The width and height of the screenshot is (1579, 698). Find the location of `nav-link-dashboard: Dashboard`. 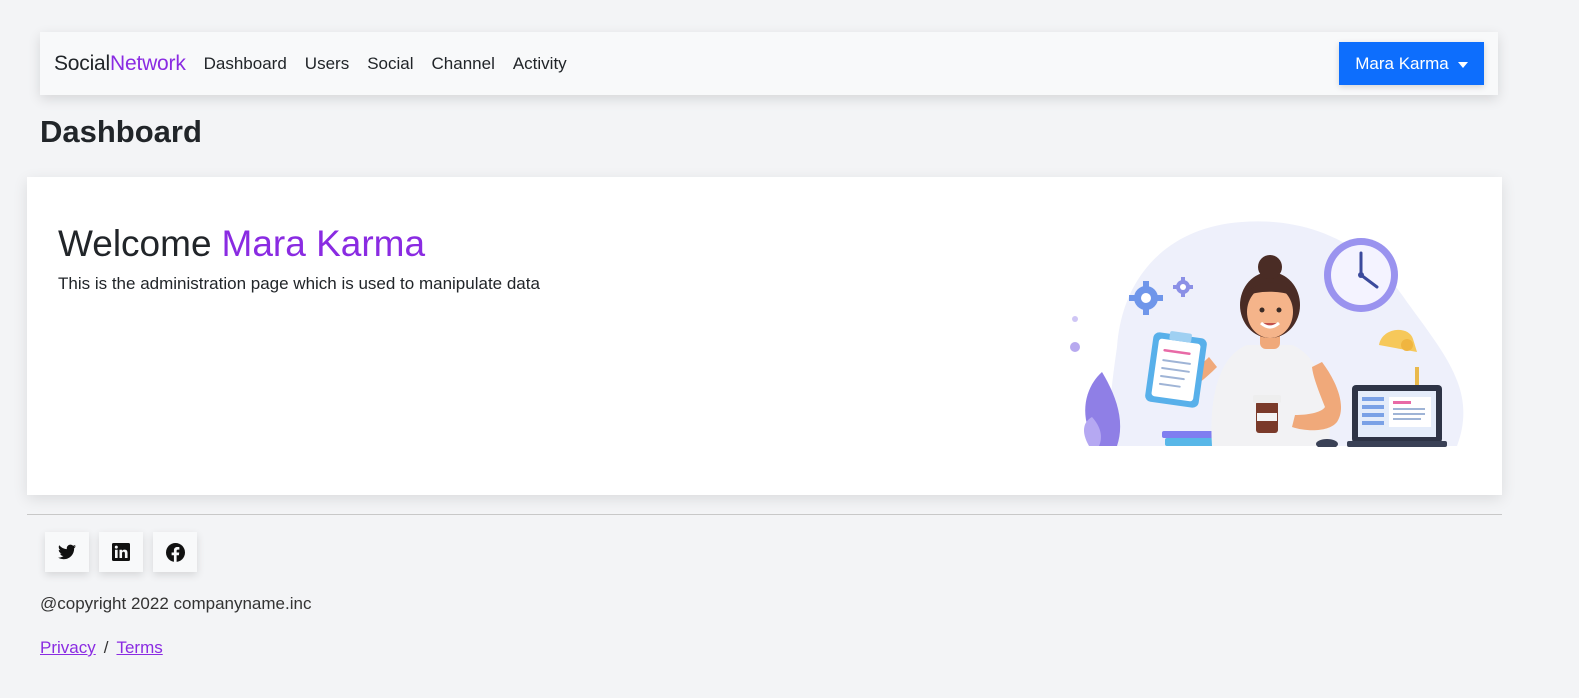

nav-link-dashboard: Dashboard is located at coordinates (245, 64).